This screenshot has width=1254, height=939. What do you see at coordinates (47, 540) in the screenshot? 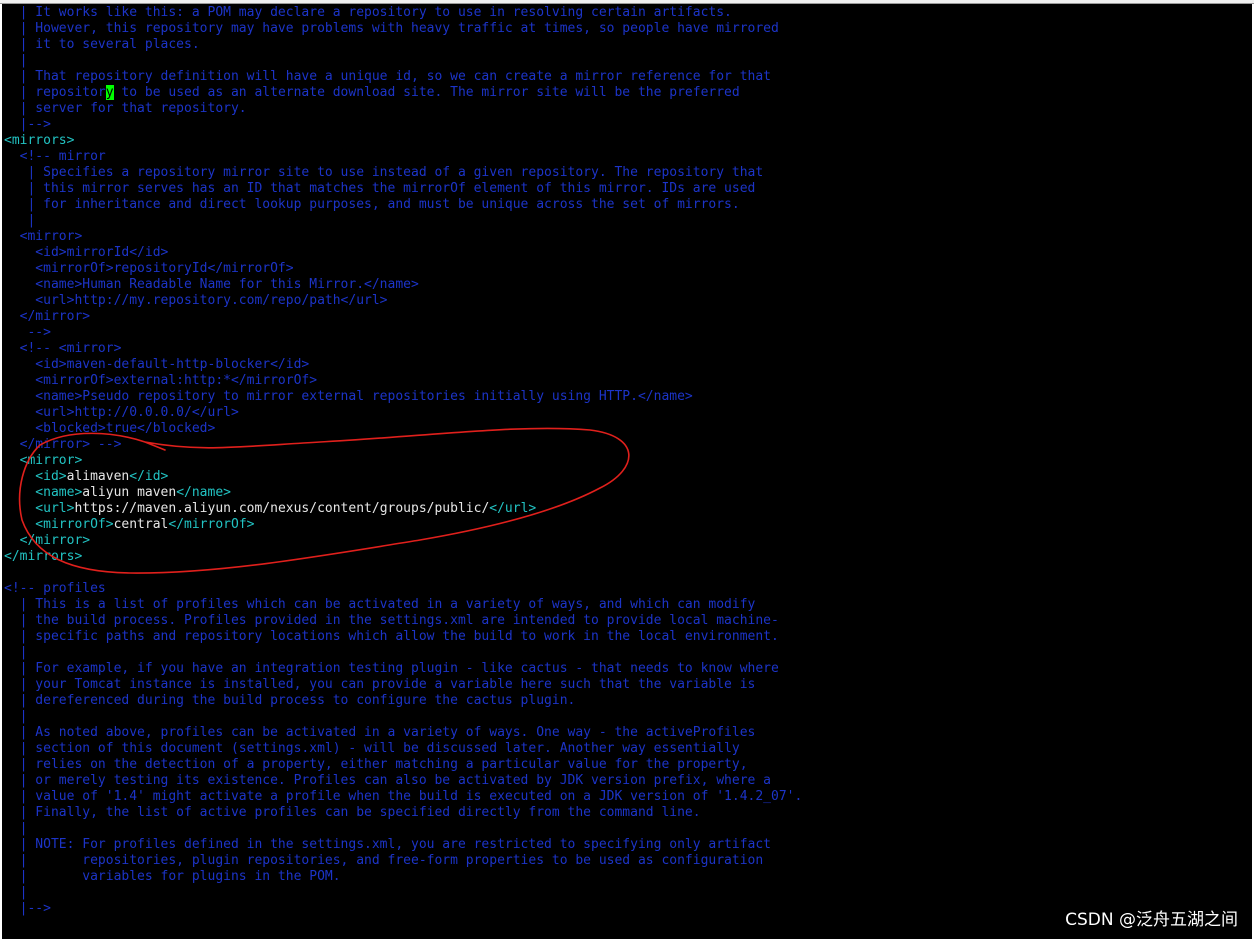
I see `code-segment: </mirror>` at bounding box center [47, 540].